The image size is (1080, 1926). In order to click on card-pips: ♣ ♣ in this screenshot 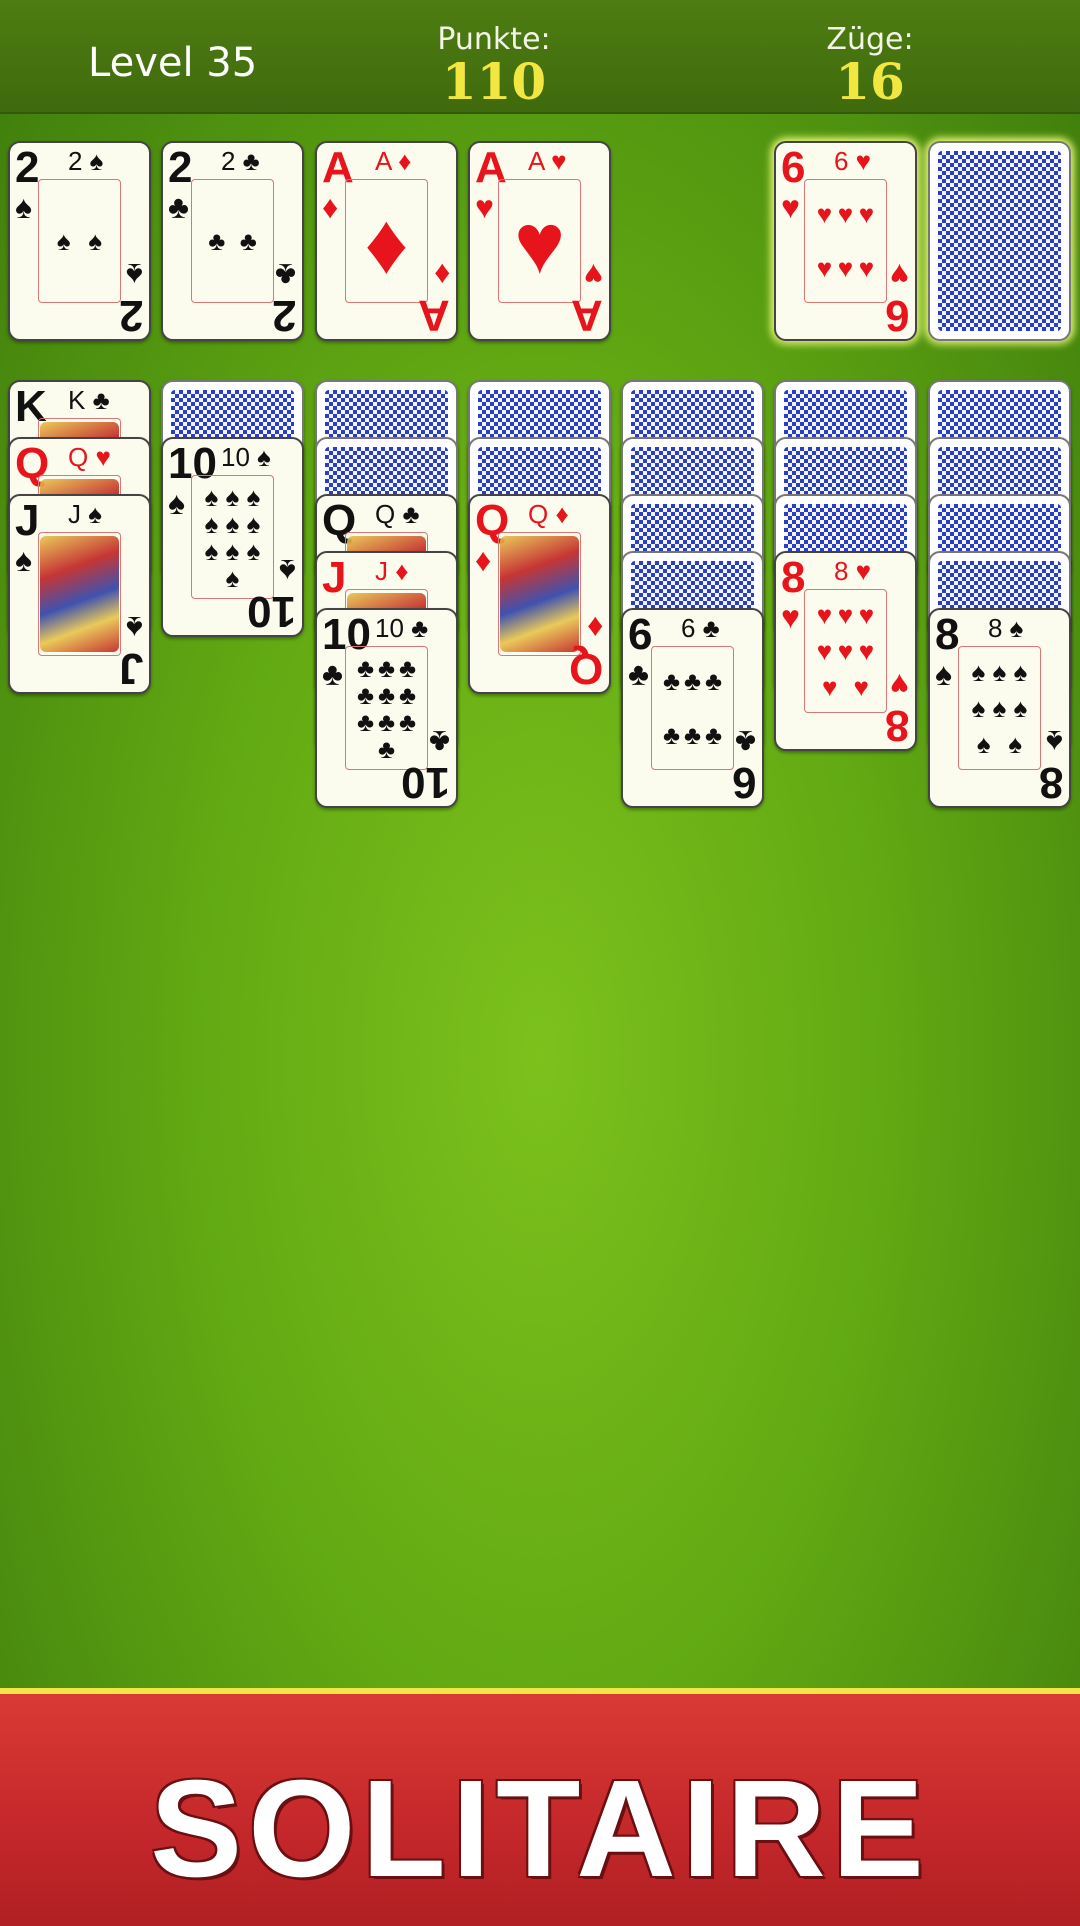, I will do `click(232, 241)`.